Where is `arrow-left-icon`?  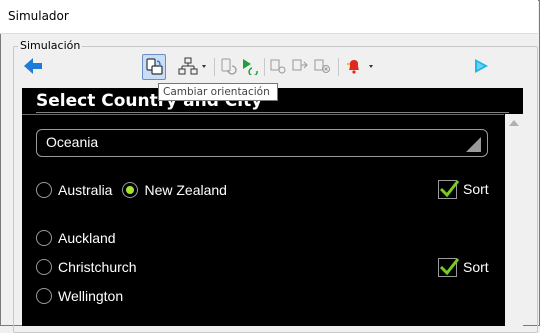 arrow-left-icon is located at coordinates (33, 66).